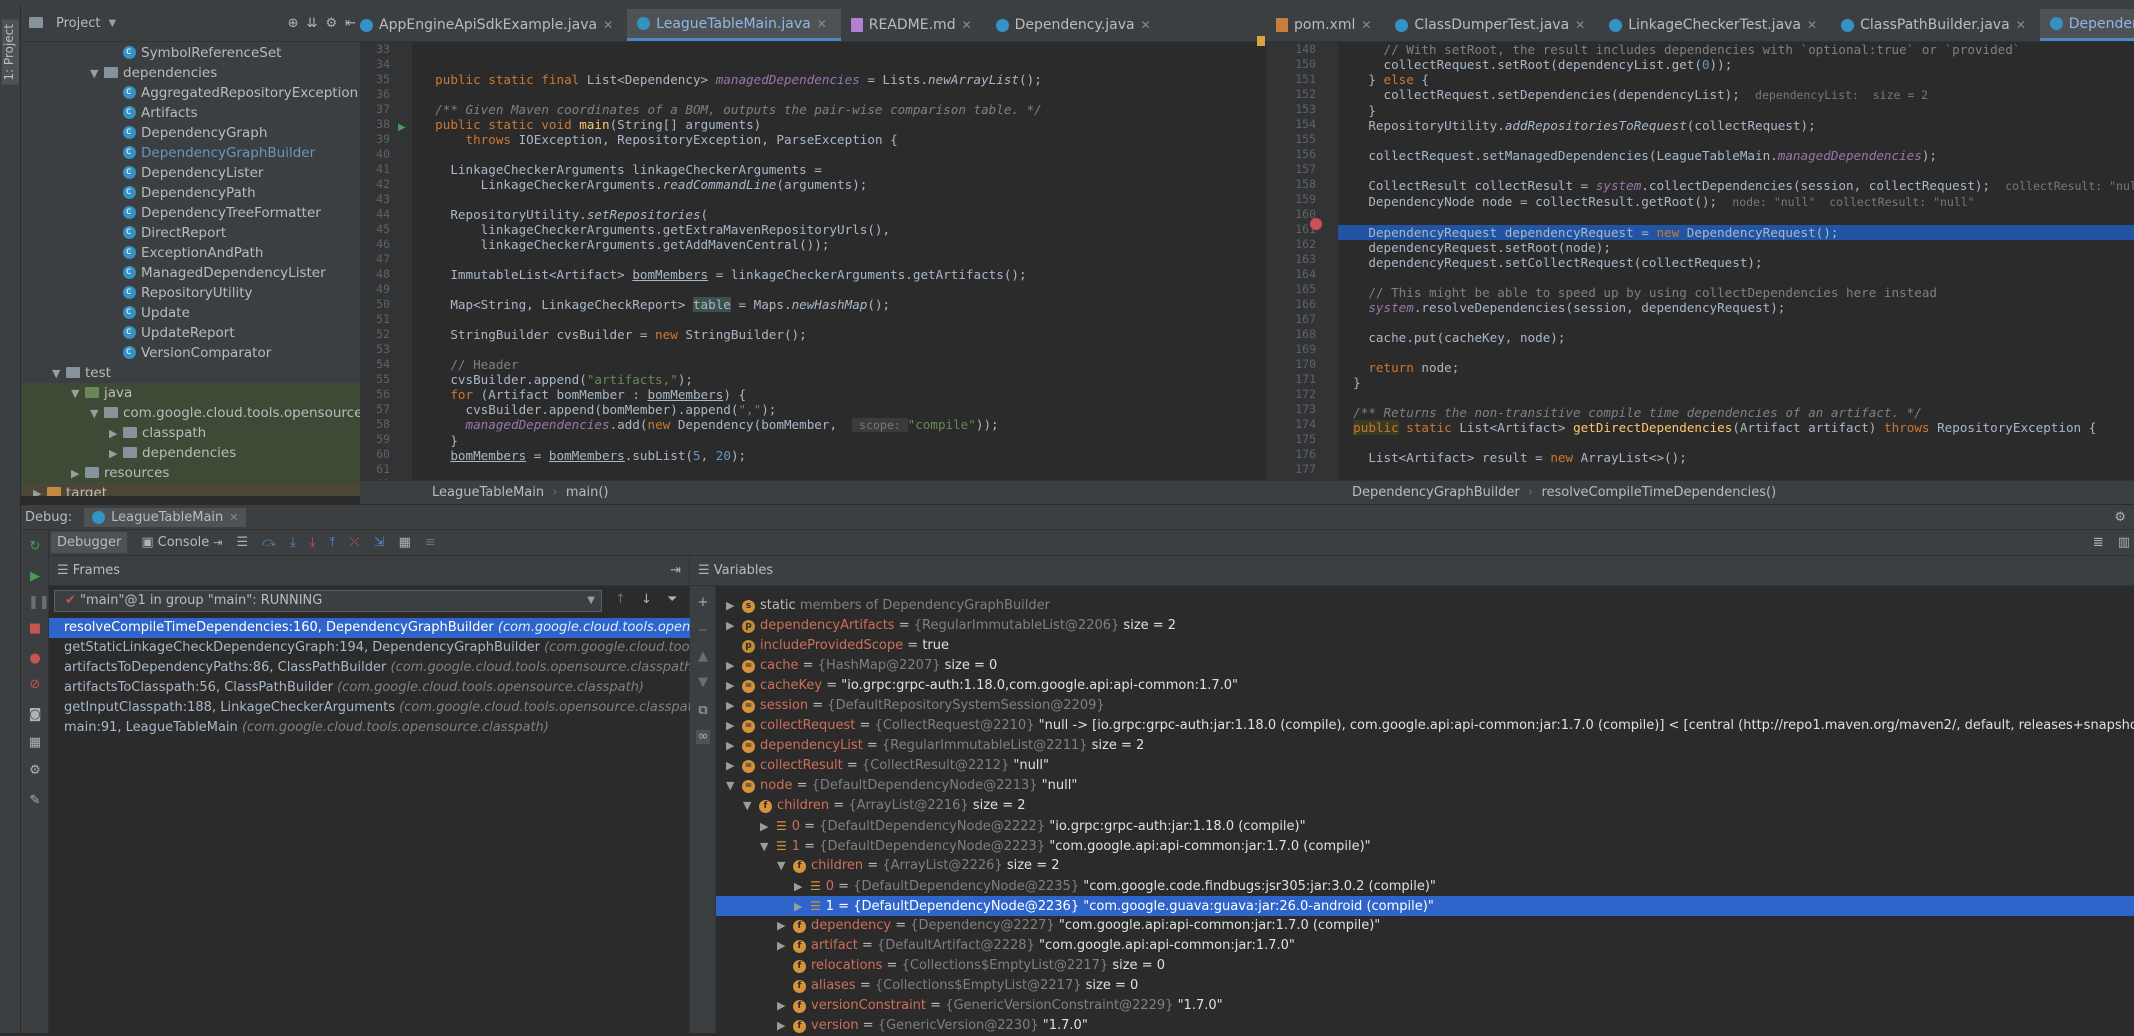 This screenshot has height=1036, width=2134. Describe the element at coordinates (234, 92) in the screenshot. I see `tree-item: AggregatedRepositoryException` at that location.